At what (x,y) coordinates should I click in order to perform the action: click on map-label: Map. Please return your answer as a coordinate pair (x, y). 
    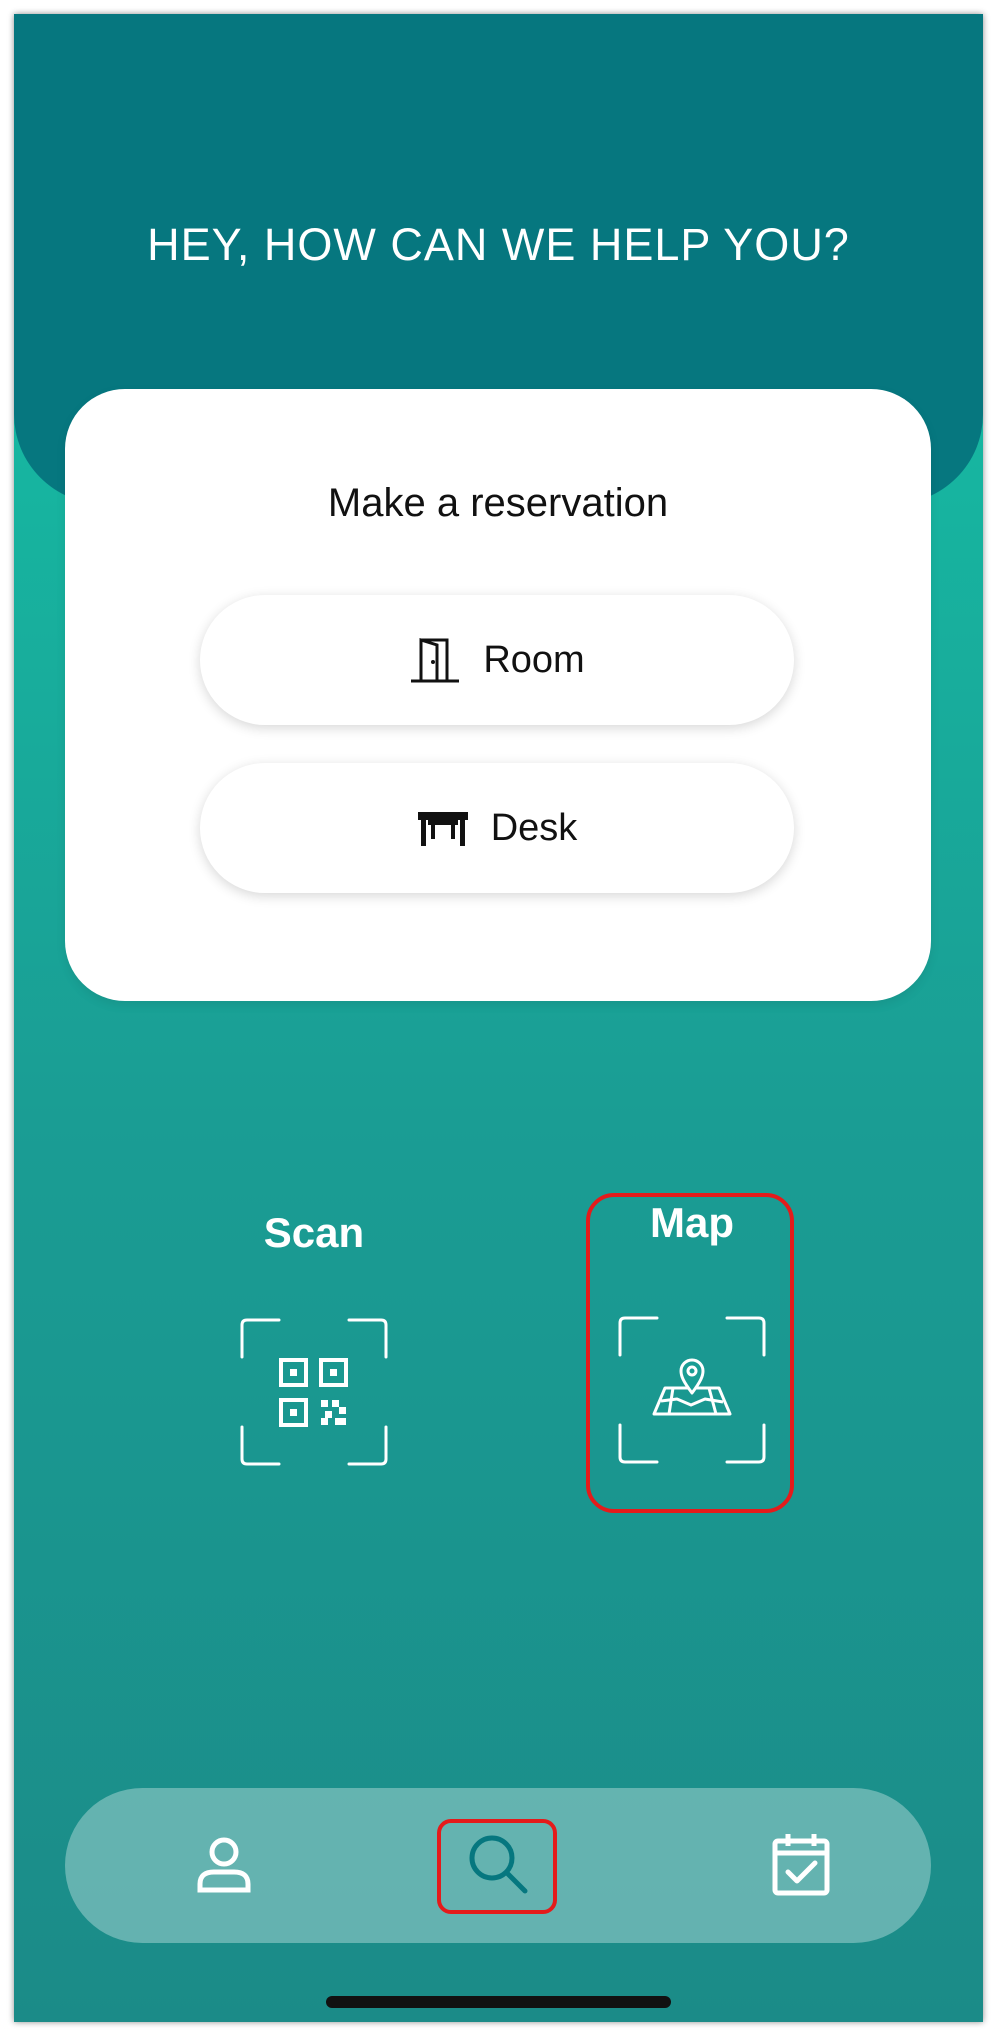
    Looking at the image, I should click on (692, 1222).